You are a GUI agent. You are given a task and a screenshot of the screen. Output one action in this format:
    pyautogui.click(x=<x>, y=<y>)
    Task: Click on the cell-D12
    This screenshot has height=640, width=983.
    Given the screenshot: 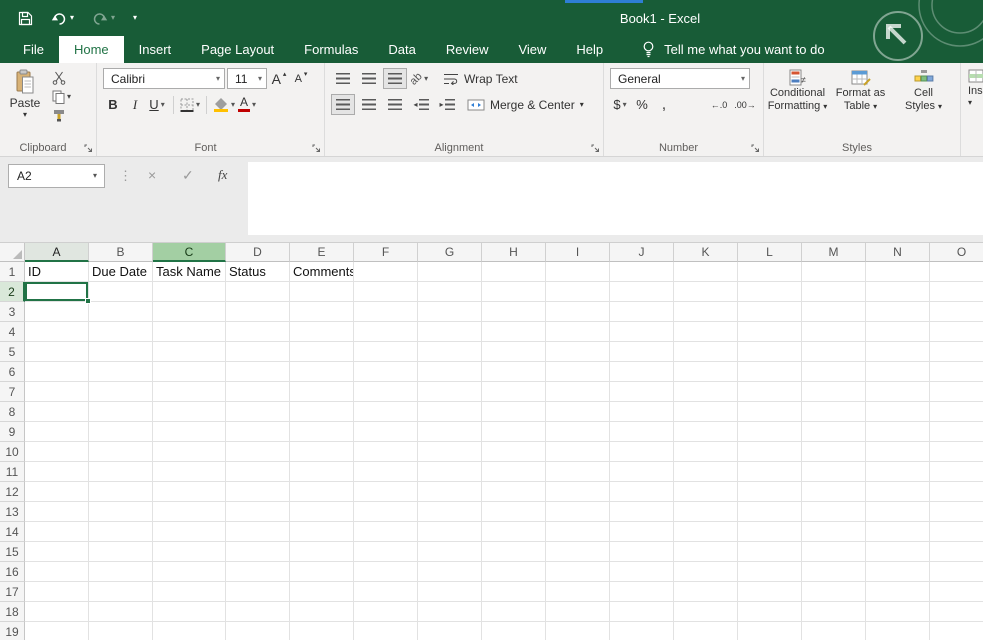 What is the action you would take?
    pyautogui.click(x=258, y=492)
    